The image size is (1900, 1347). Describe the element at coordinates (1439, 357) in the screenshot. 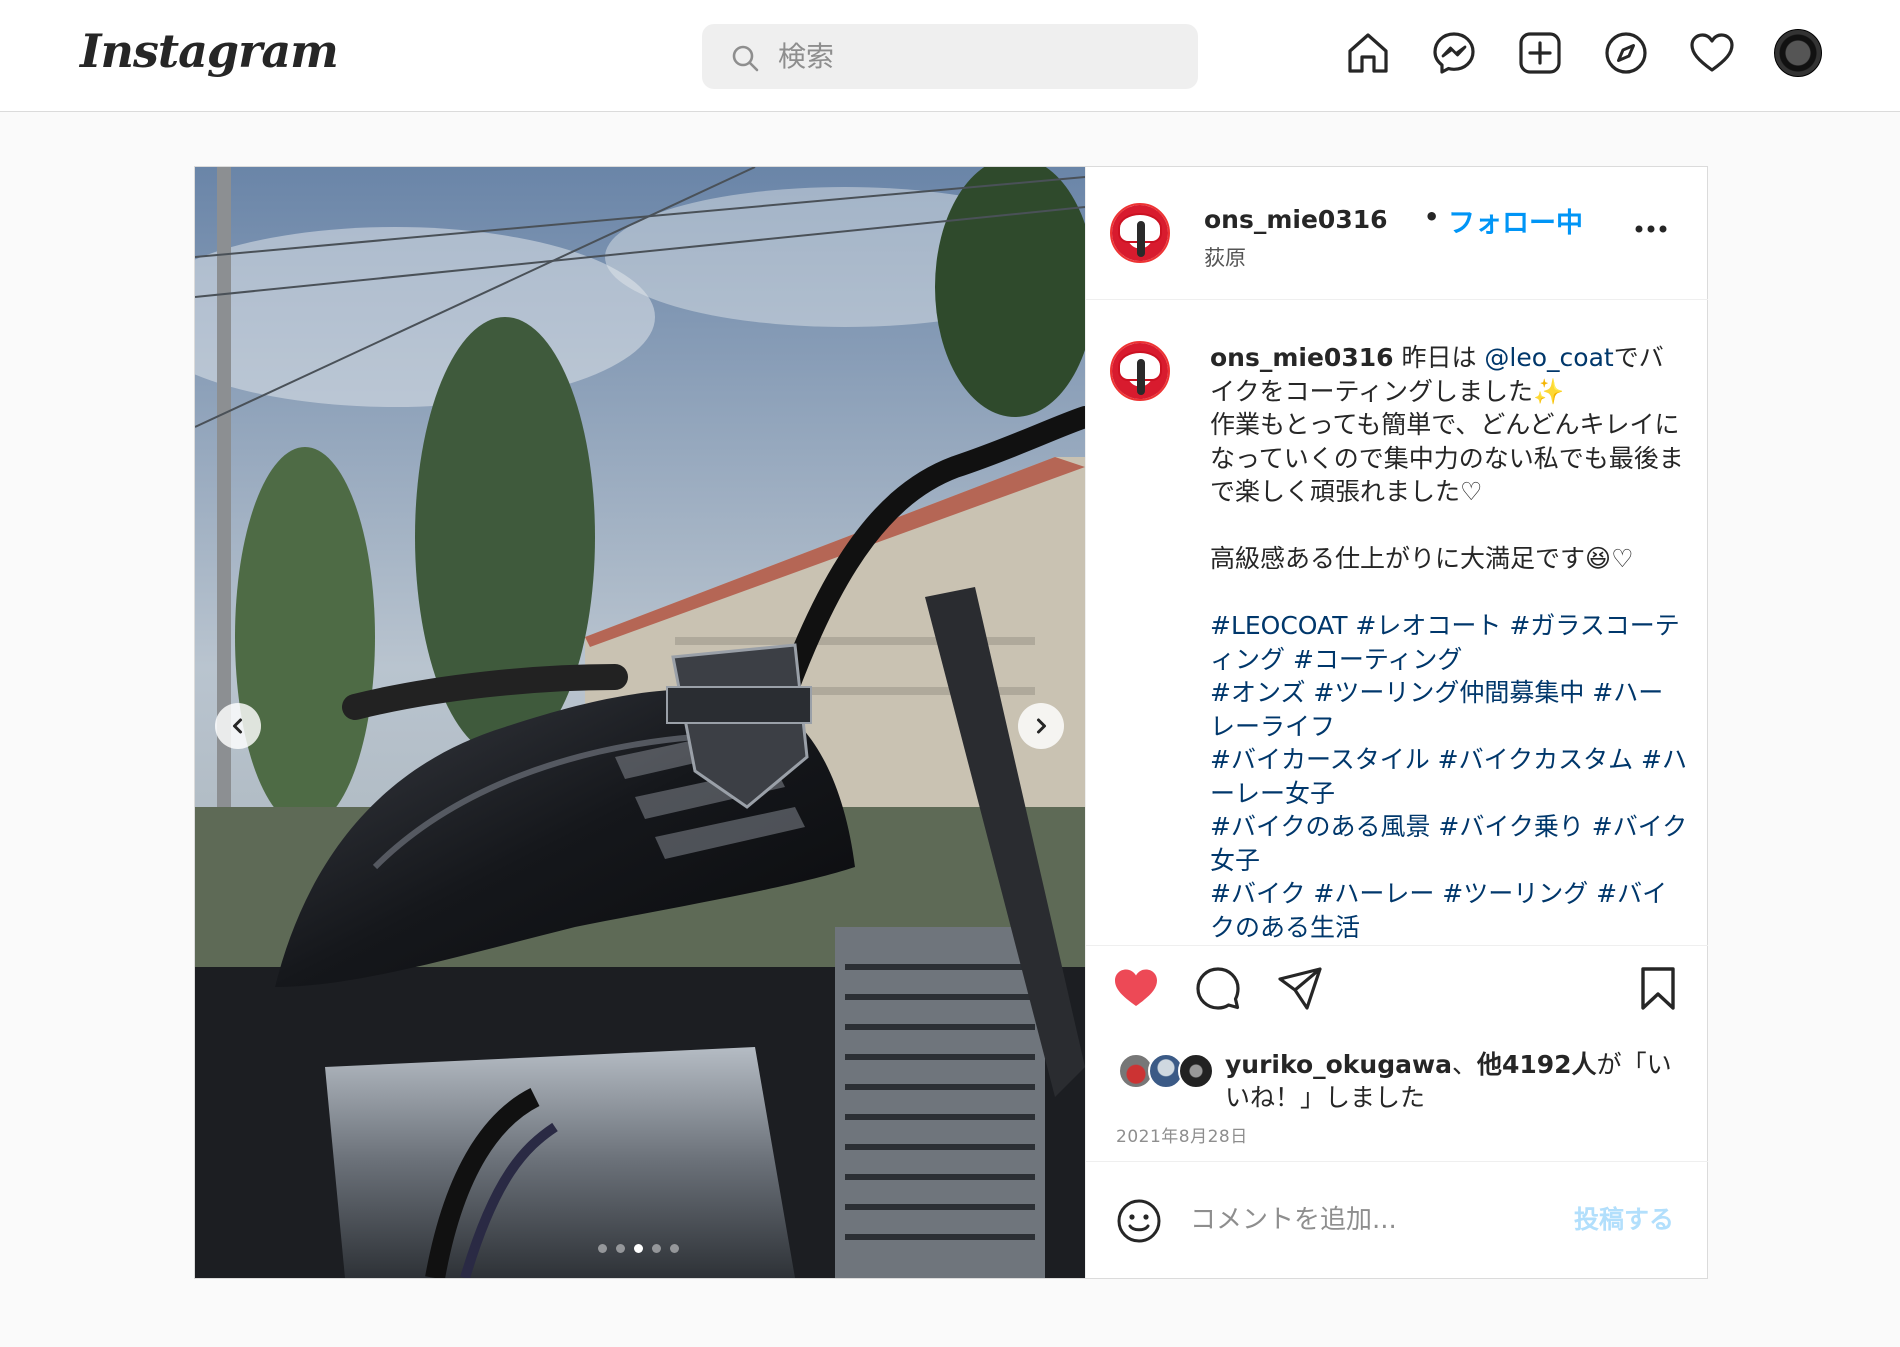

I see `caption-body-start: 昨日は` at that location.